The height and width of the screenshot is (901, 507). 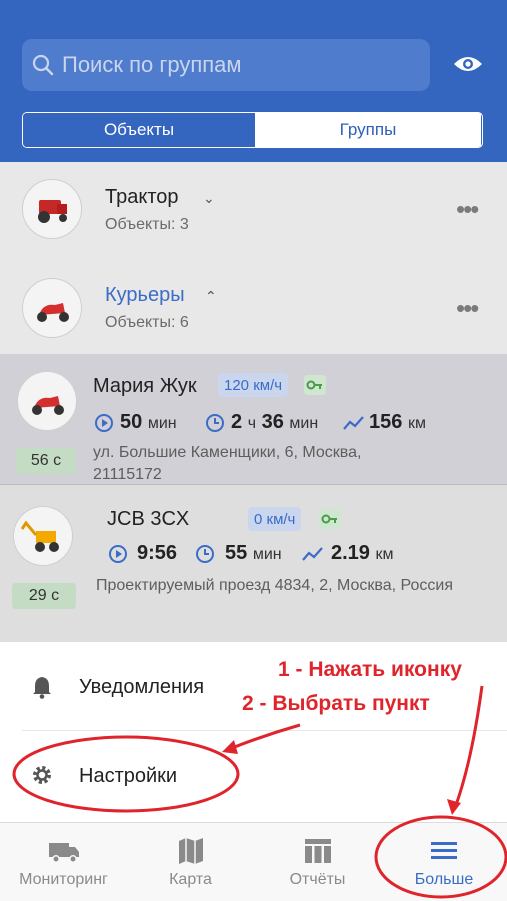 I want to click on bottom-tab-bar: Мониторинг Карта Отчёты Больше, so click(x=253, y=861).